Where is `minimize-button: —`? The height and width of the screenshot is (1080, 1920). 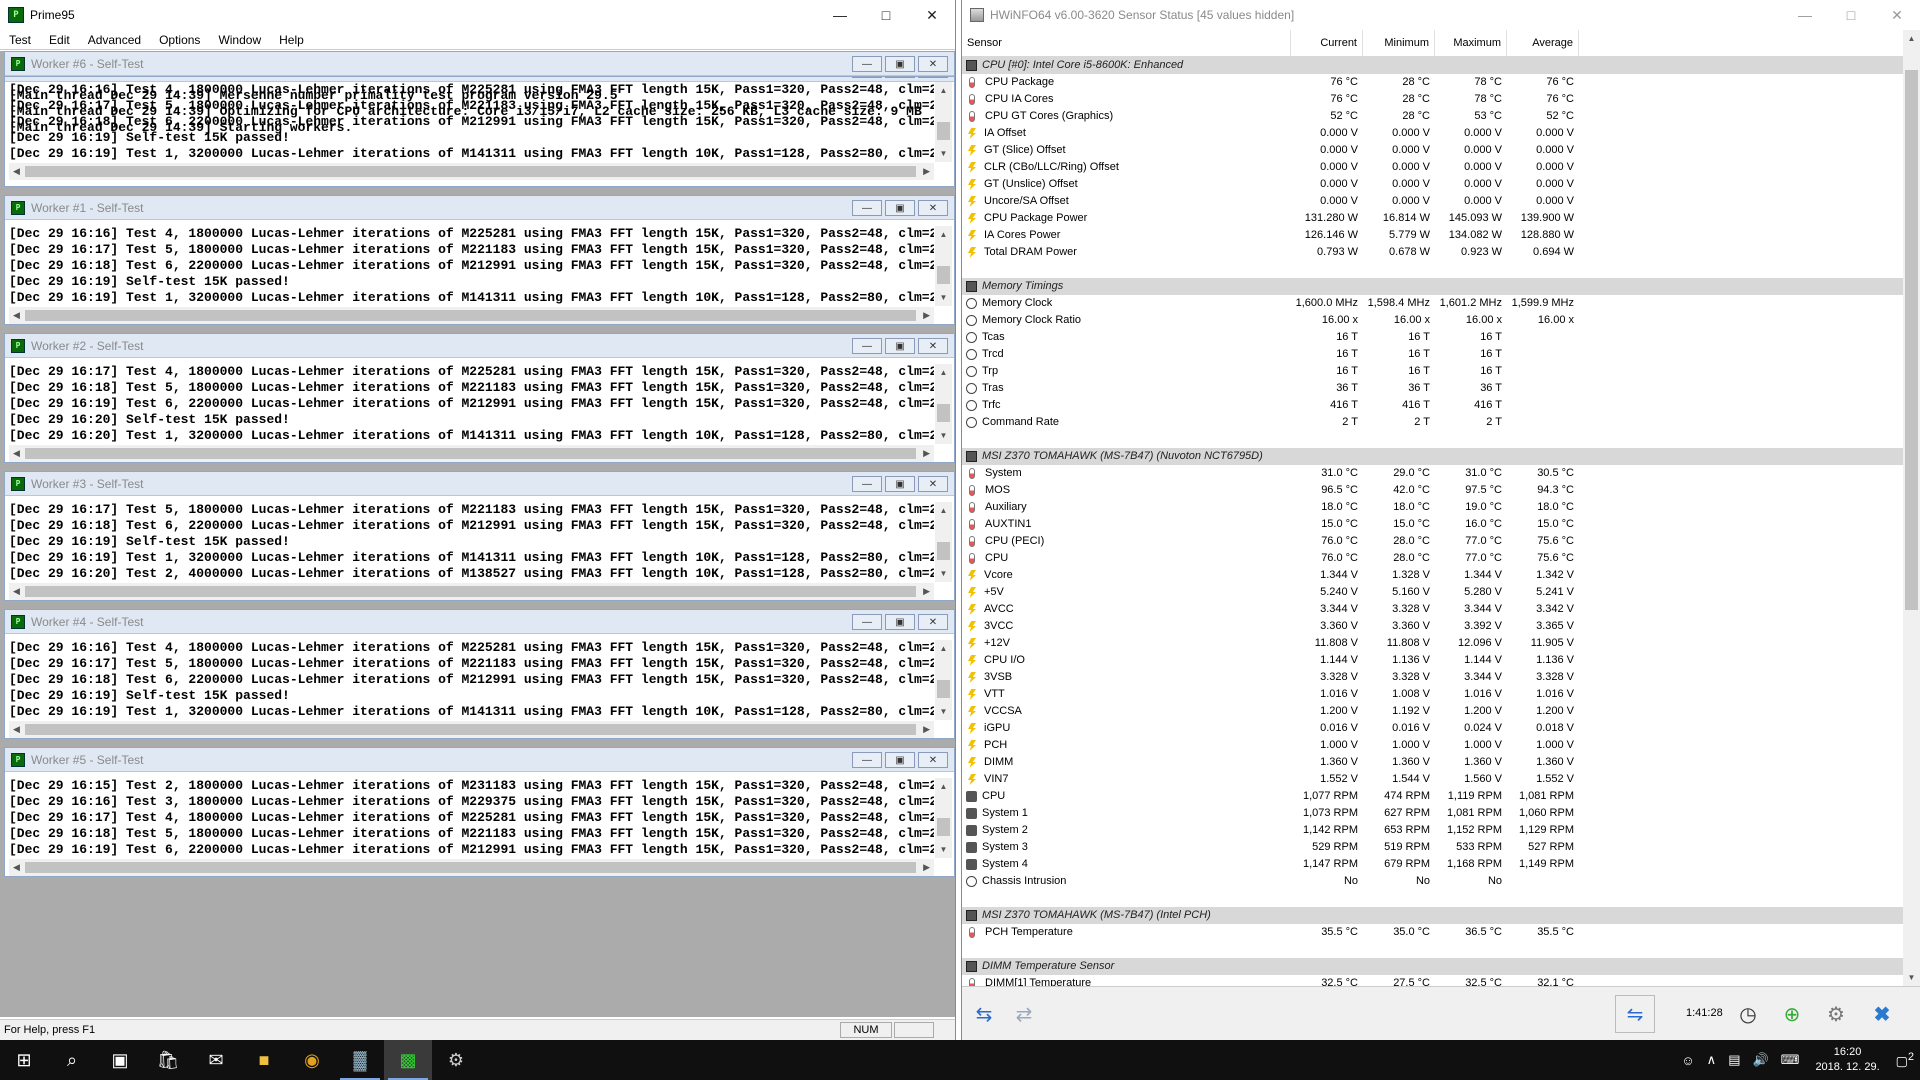 minimize-button: — is located at coordinates (840, 15).